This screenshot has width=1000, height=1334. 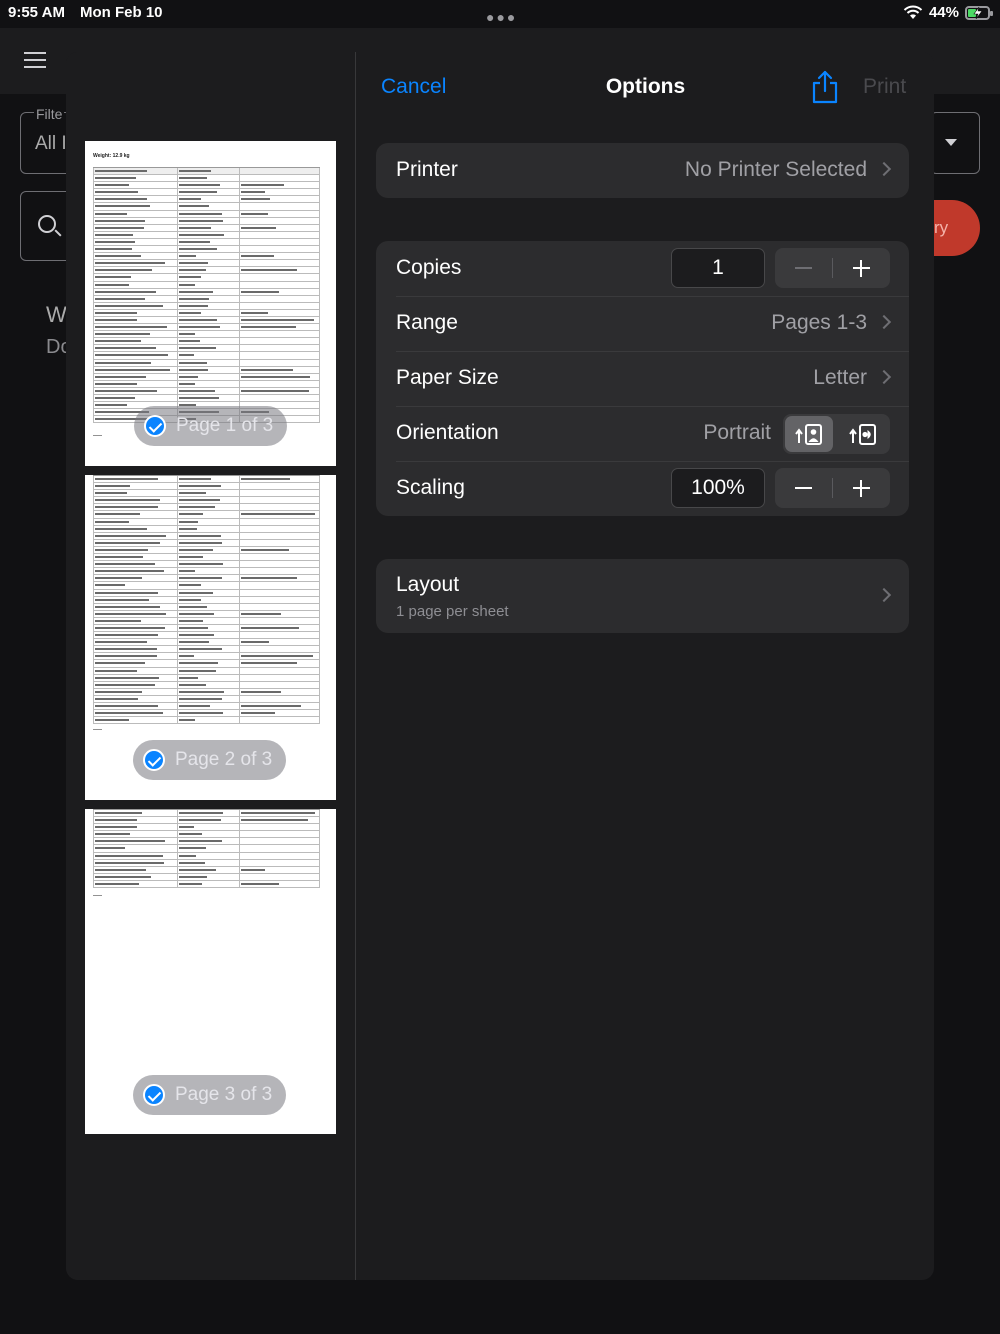 What do you see at coordinates (943, 12) in the screenshot?
I see `battery-percent: 44%` at bounding box center [943, 12].